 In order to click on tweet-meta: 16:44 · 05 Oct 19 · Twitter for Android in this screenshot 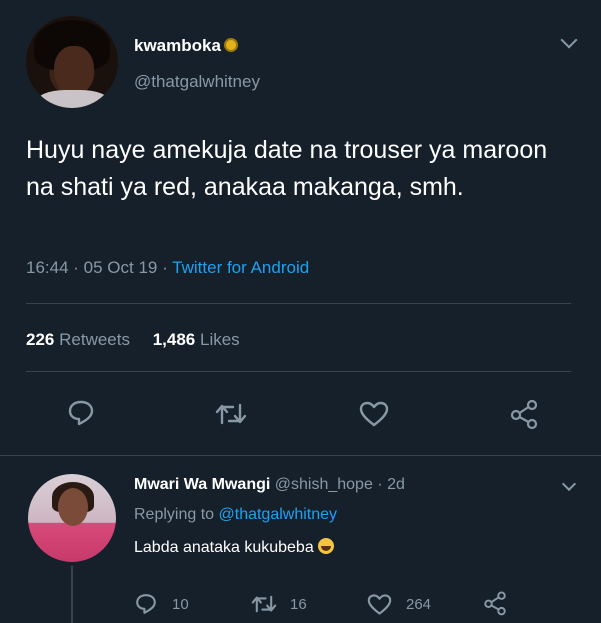, I will do `click(167, 268)`.